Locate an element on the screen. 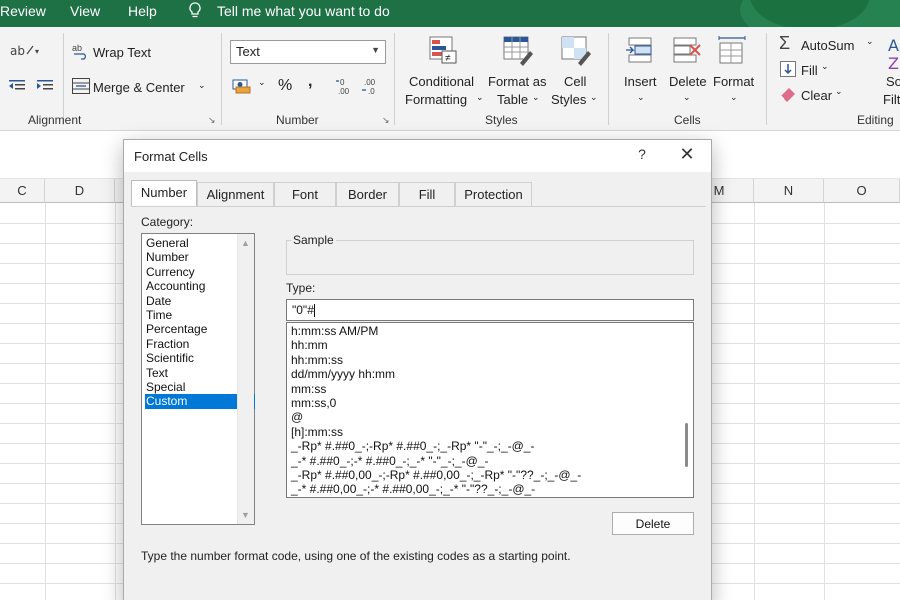 The width and height of the screenshot is (900, 600). conditional-formatting-button-line2: Formatting is located at coordinates (436, 99).